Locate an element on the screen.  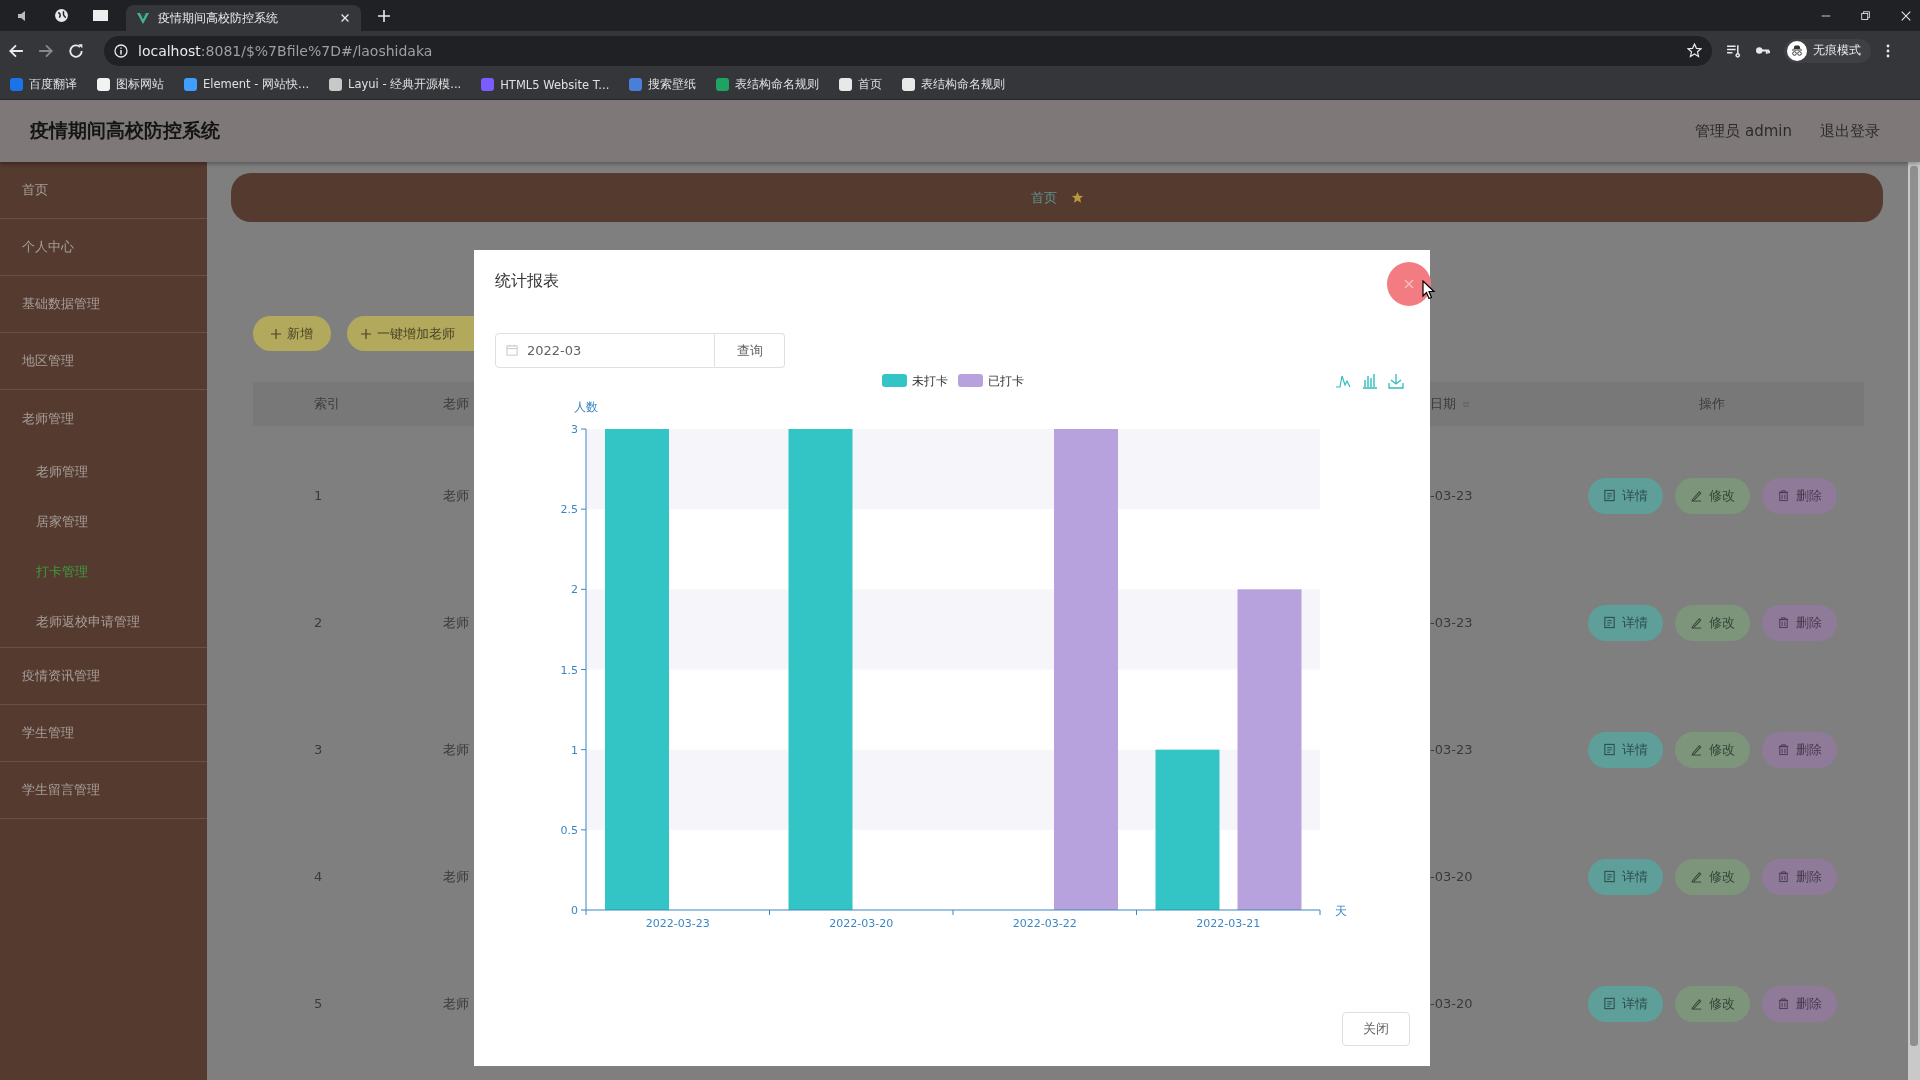
axis-label: 0 is located at coordinates (574, 910).